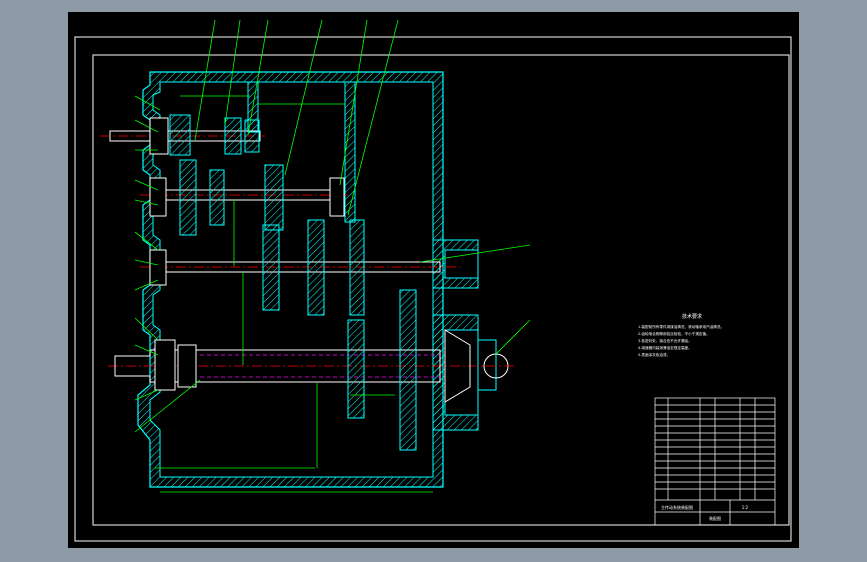 Image resolution: width=867 pixels, height=562 pixels. I want to click on notes-line-3: 3.各密封处、接合处不允许漏油。, so click(665, 340).